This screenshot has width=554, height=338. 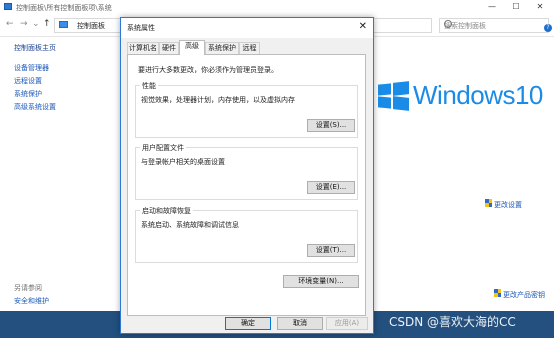 What do you see at coordinates (494, 25) in the screenshot?
I see `search-input: 搜索控制面板` at bounding box center [494, 25].